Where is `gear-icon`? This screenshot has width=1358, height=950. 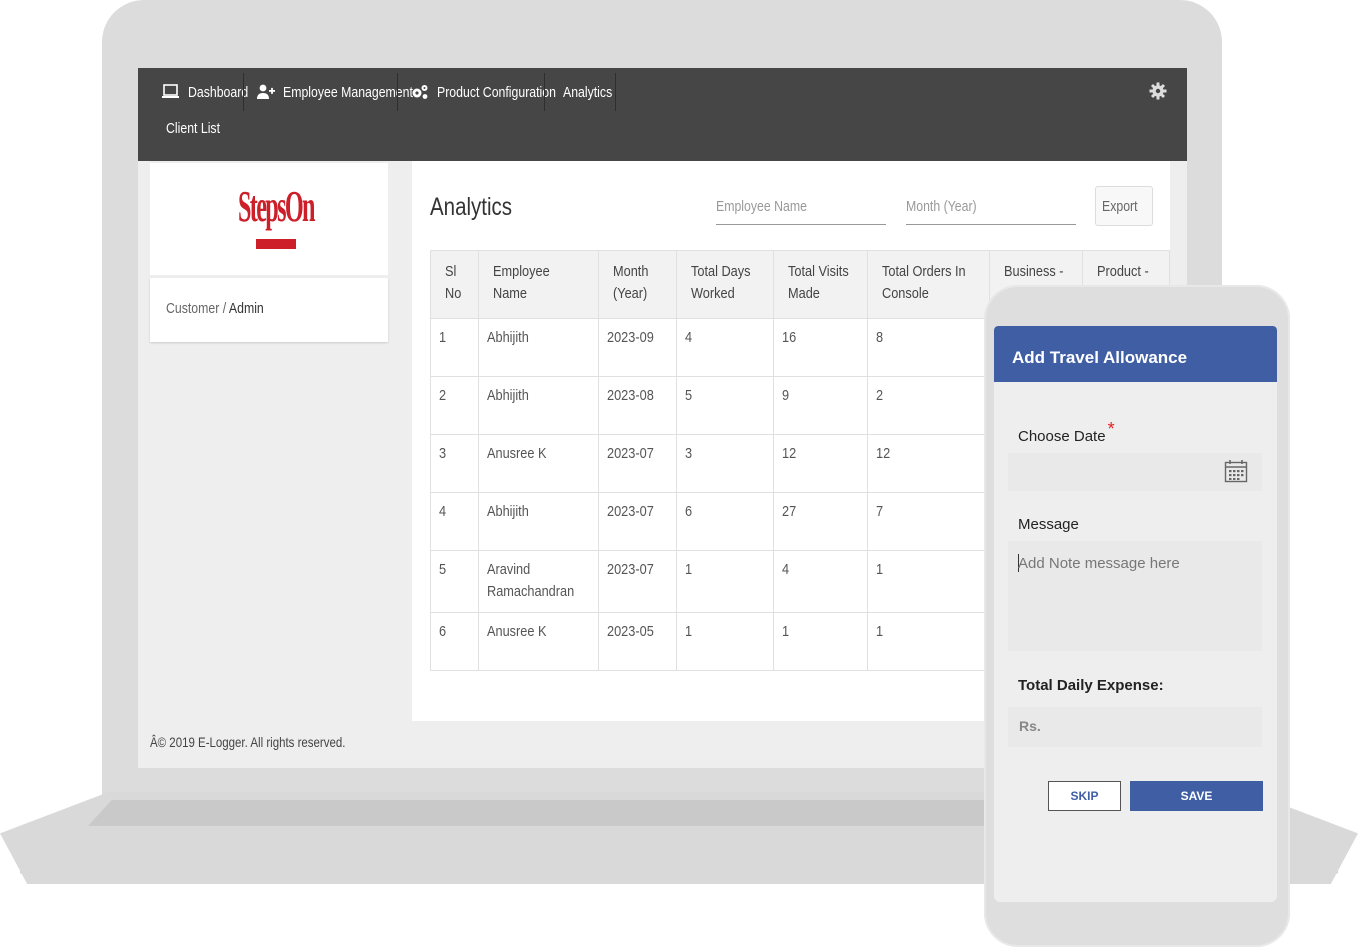 gear-icon is located at coordinates (1158, 91).